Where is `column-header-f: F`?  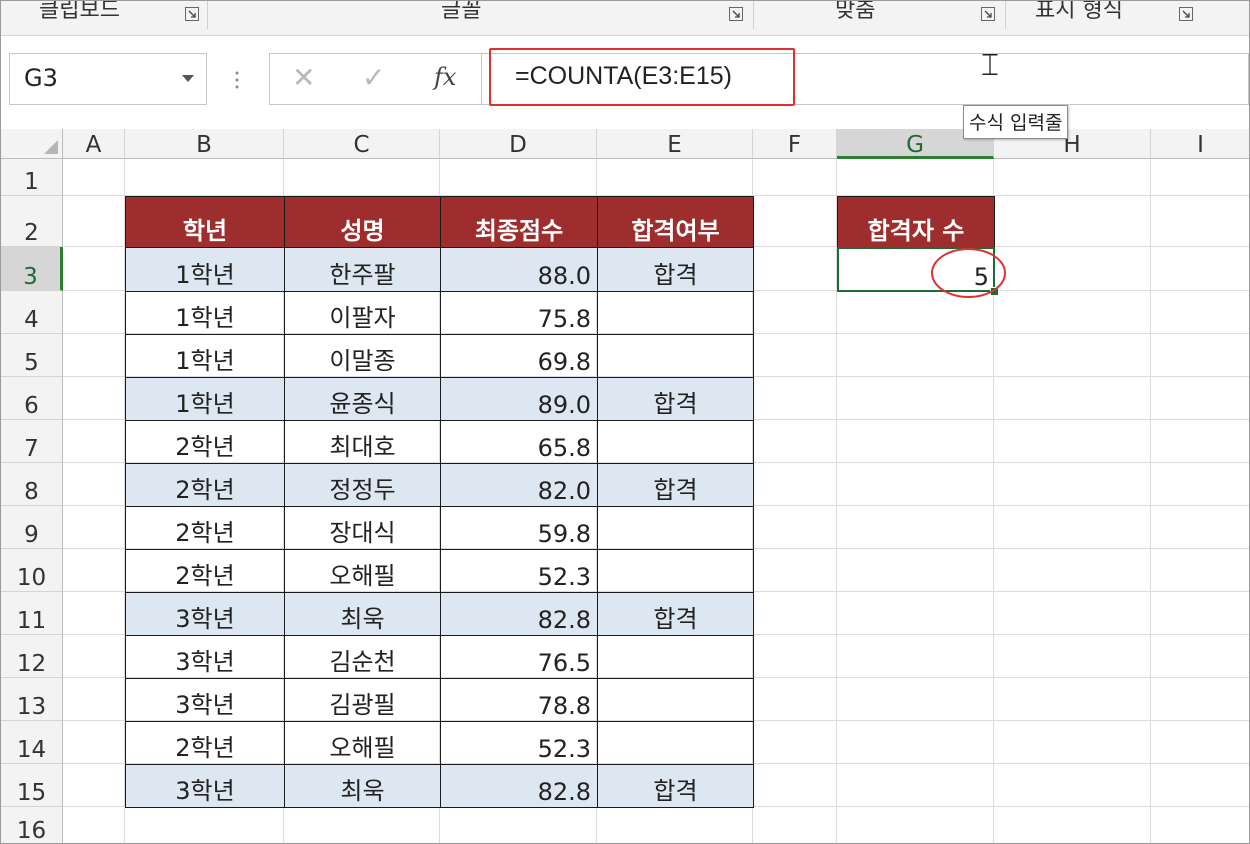
column-header-f: F is located at coordinates (795, 144).